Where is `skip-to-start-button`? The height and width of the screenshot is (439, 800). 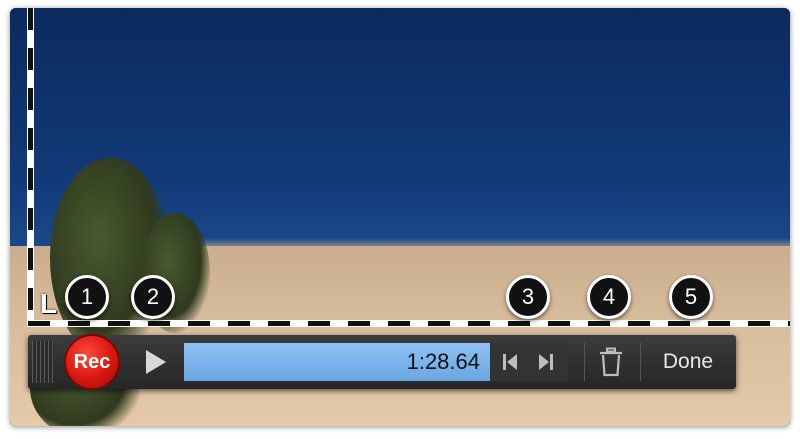 skip-to-start-button is located at coordinates (510, 362).